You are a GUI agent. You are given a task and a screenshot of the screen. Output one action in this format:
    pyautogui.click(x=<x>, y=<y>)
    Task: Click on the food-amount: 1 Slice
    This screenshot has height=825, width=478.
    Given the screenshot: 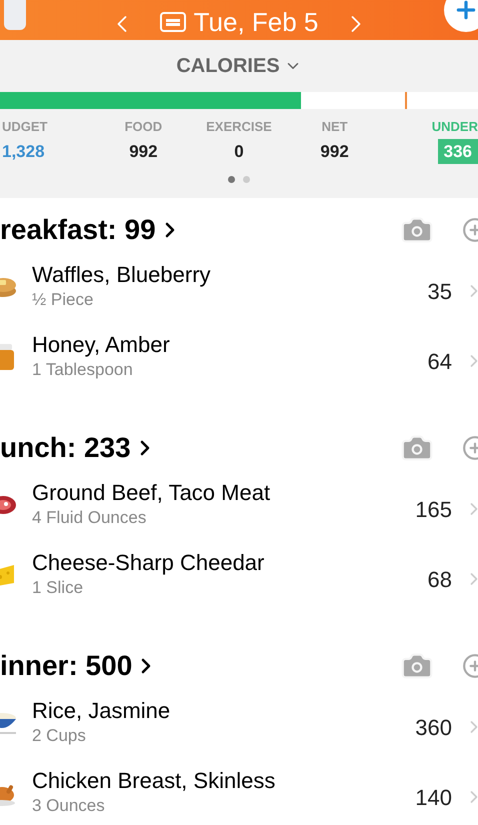 What is the action you would take?
    pyautogui.click(x=58, y=588)
    